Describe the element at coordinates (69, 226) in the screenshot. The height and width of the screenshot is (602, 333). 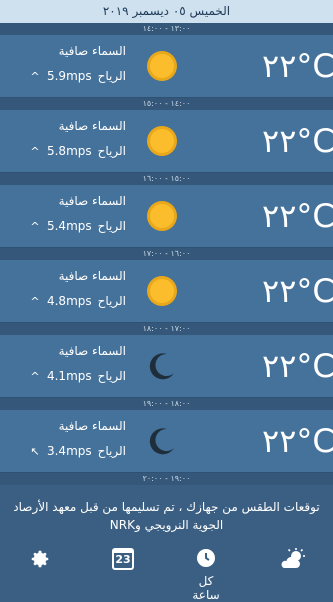
I see `wind-speed: 5.4mps` at that location.